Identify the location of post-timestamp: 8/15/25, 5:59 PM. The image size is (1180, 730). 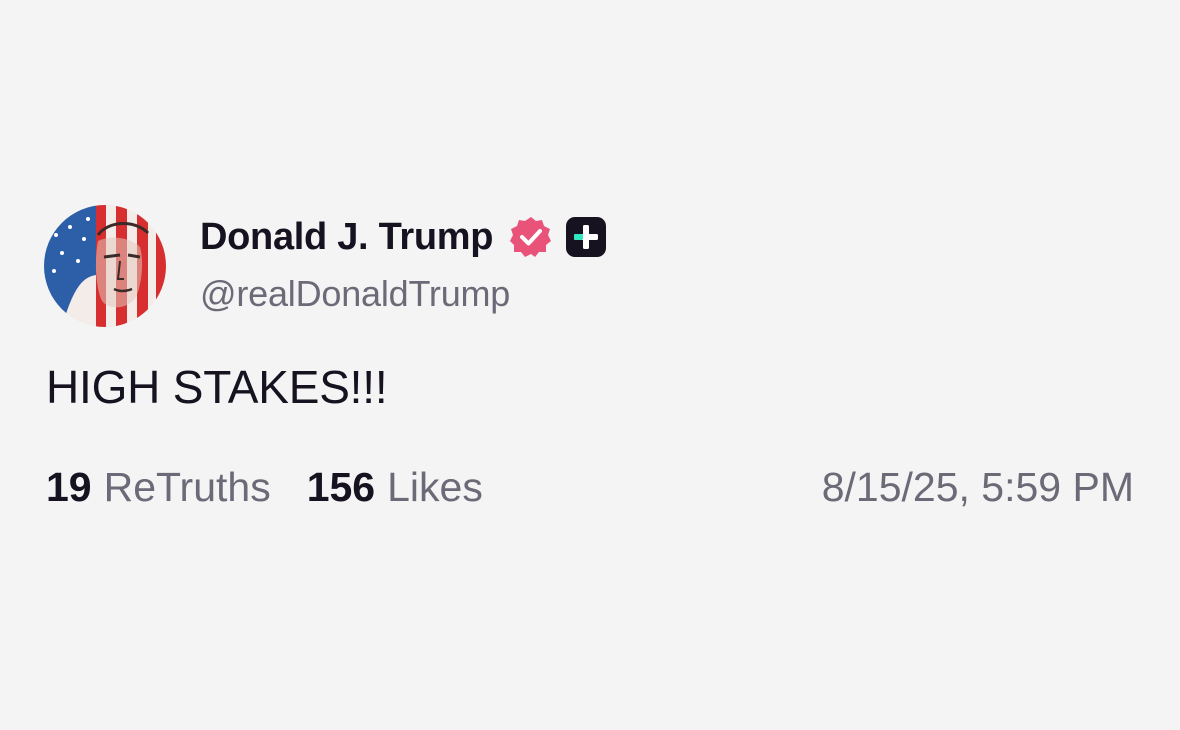
(978, 487).